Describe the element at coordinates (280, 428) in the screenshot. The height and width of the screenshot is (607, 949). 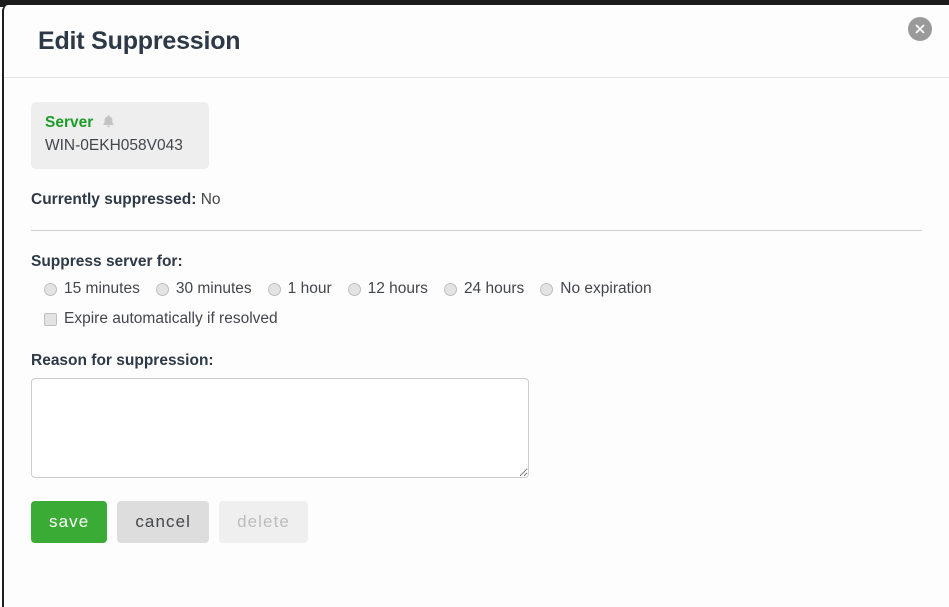
I see `reason-input` at that location.